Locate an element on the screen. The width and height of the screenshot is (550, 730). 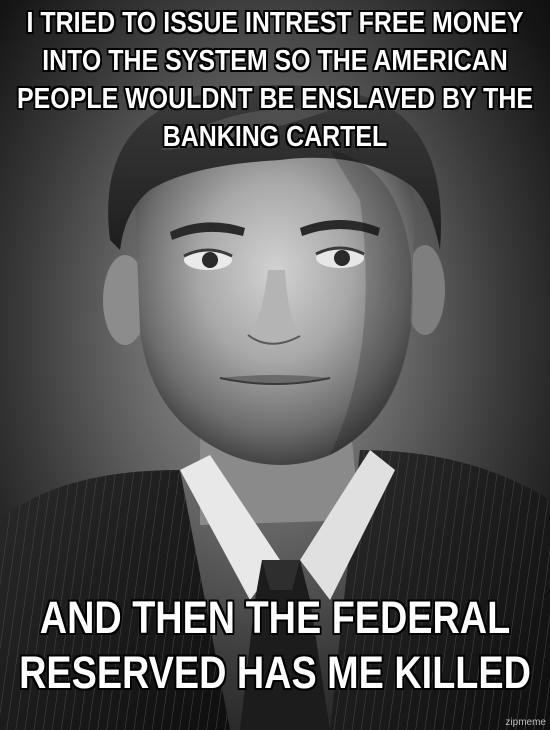
watermark: zipmeme is located at coordinates (525, 722).